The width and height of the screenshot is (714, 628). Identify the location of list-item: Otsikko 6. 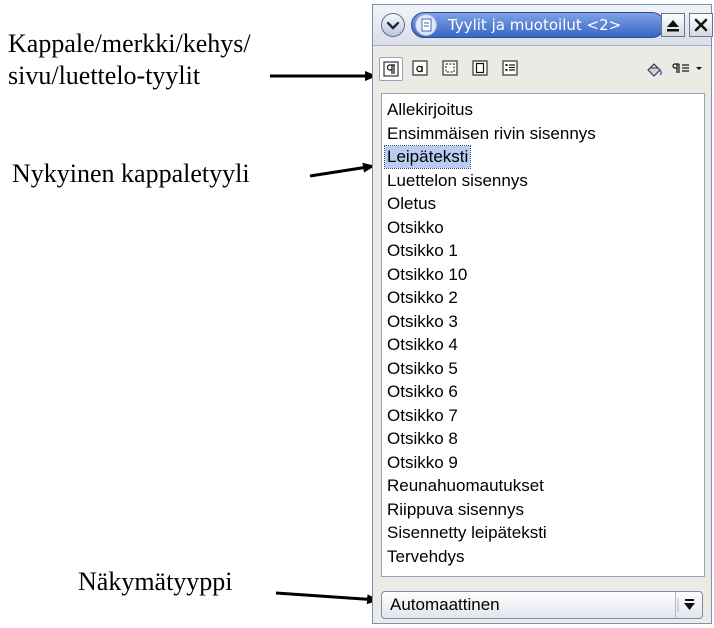
(422, 392).